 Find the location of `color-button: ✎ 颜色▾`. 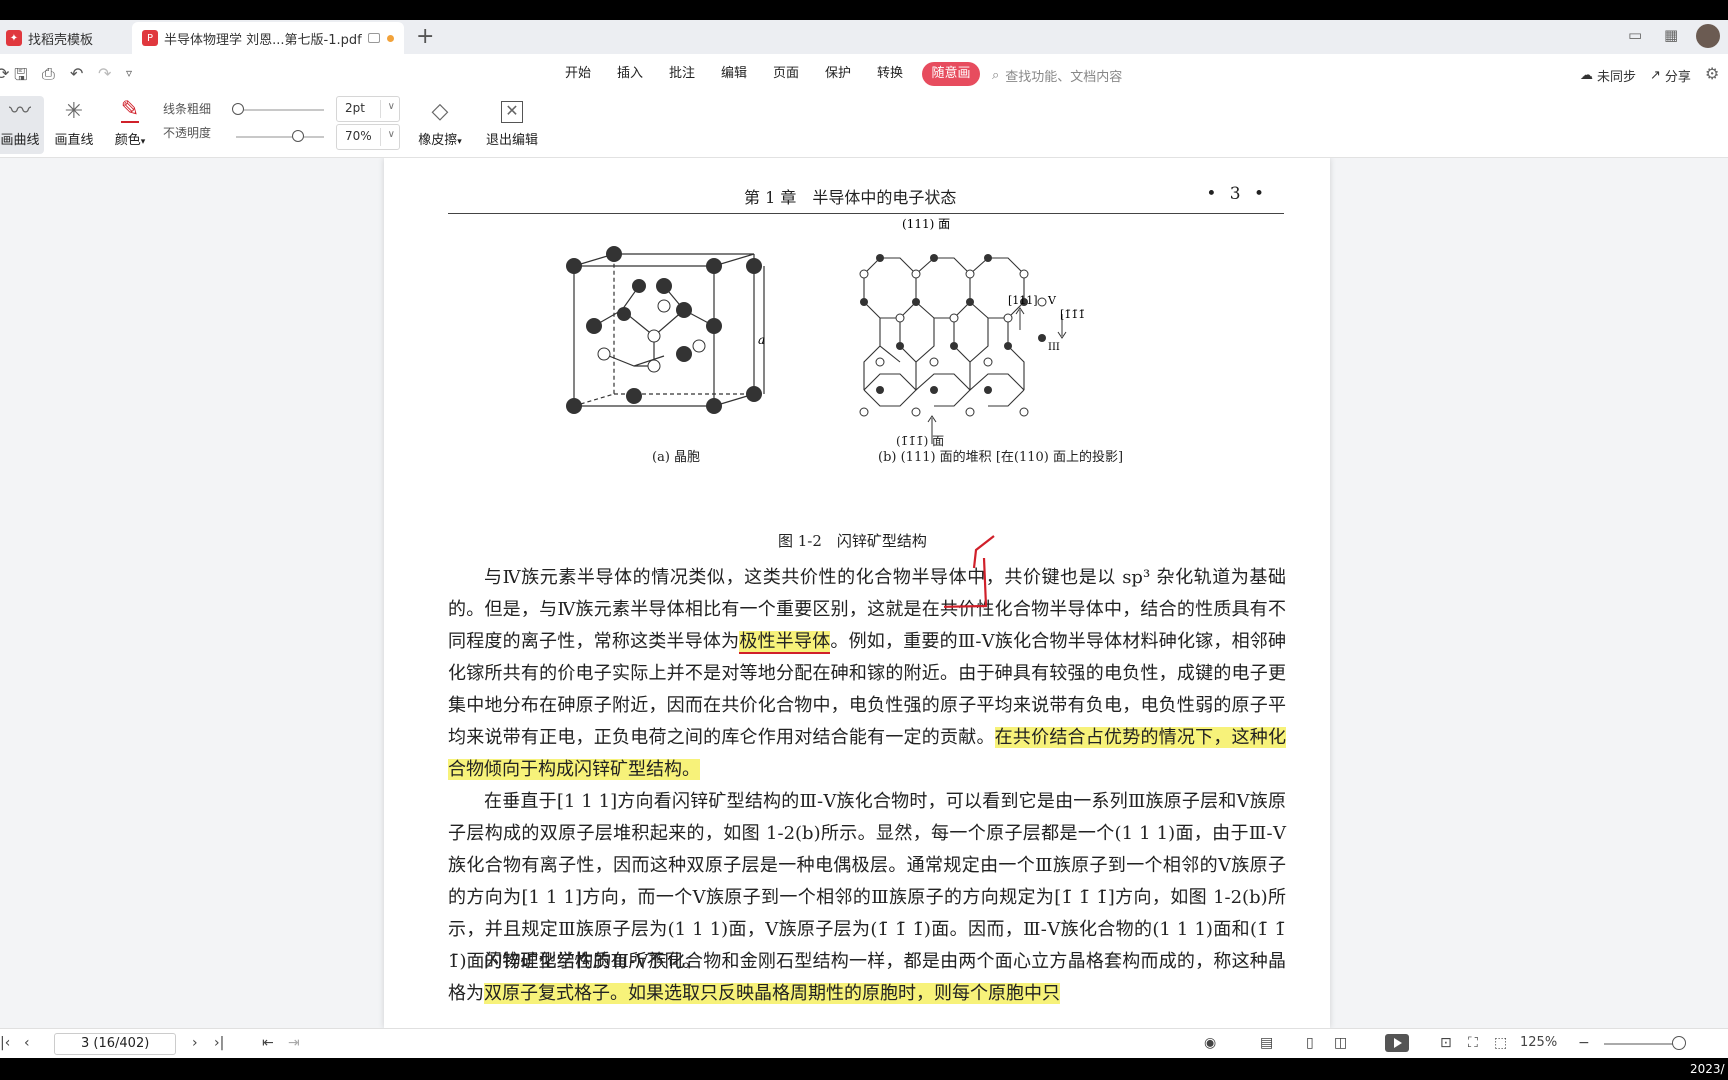

color-button: ✎ 颜色▾ is located at coordinates (130, 125).